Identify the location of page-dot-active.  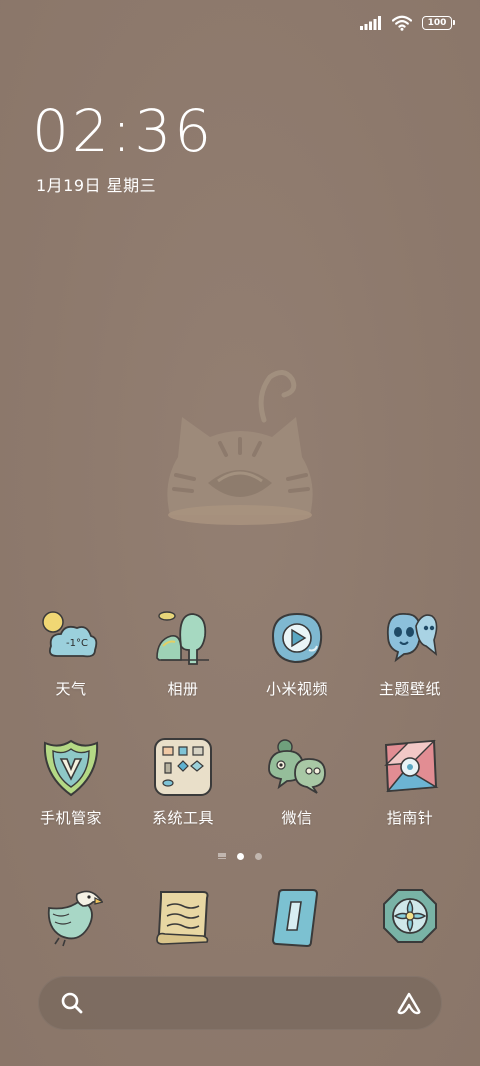
(240, 856).